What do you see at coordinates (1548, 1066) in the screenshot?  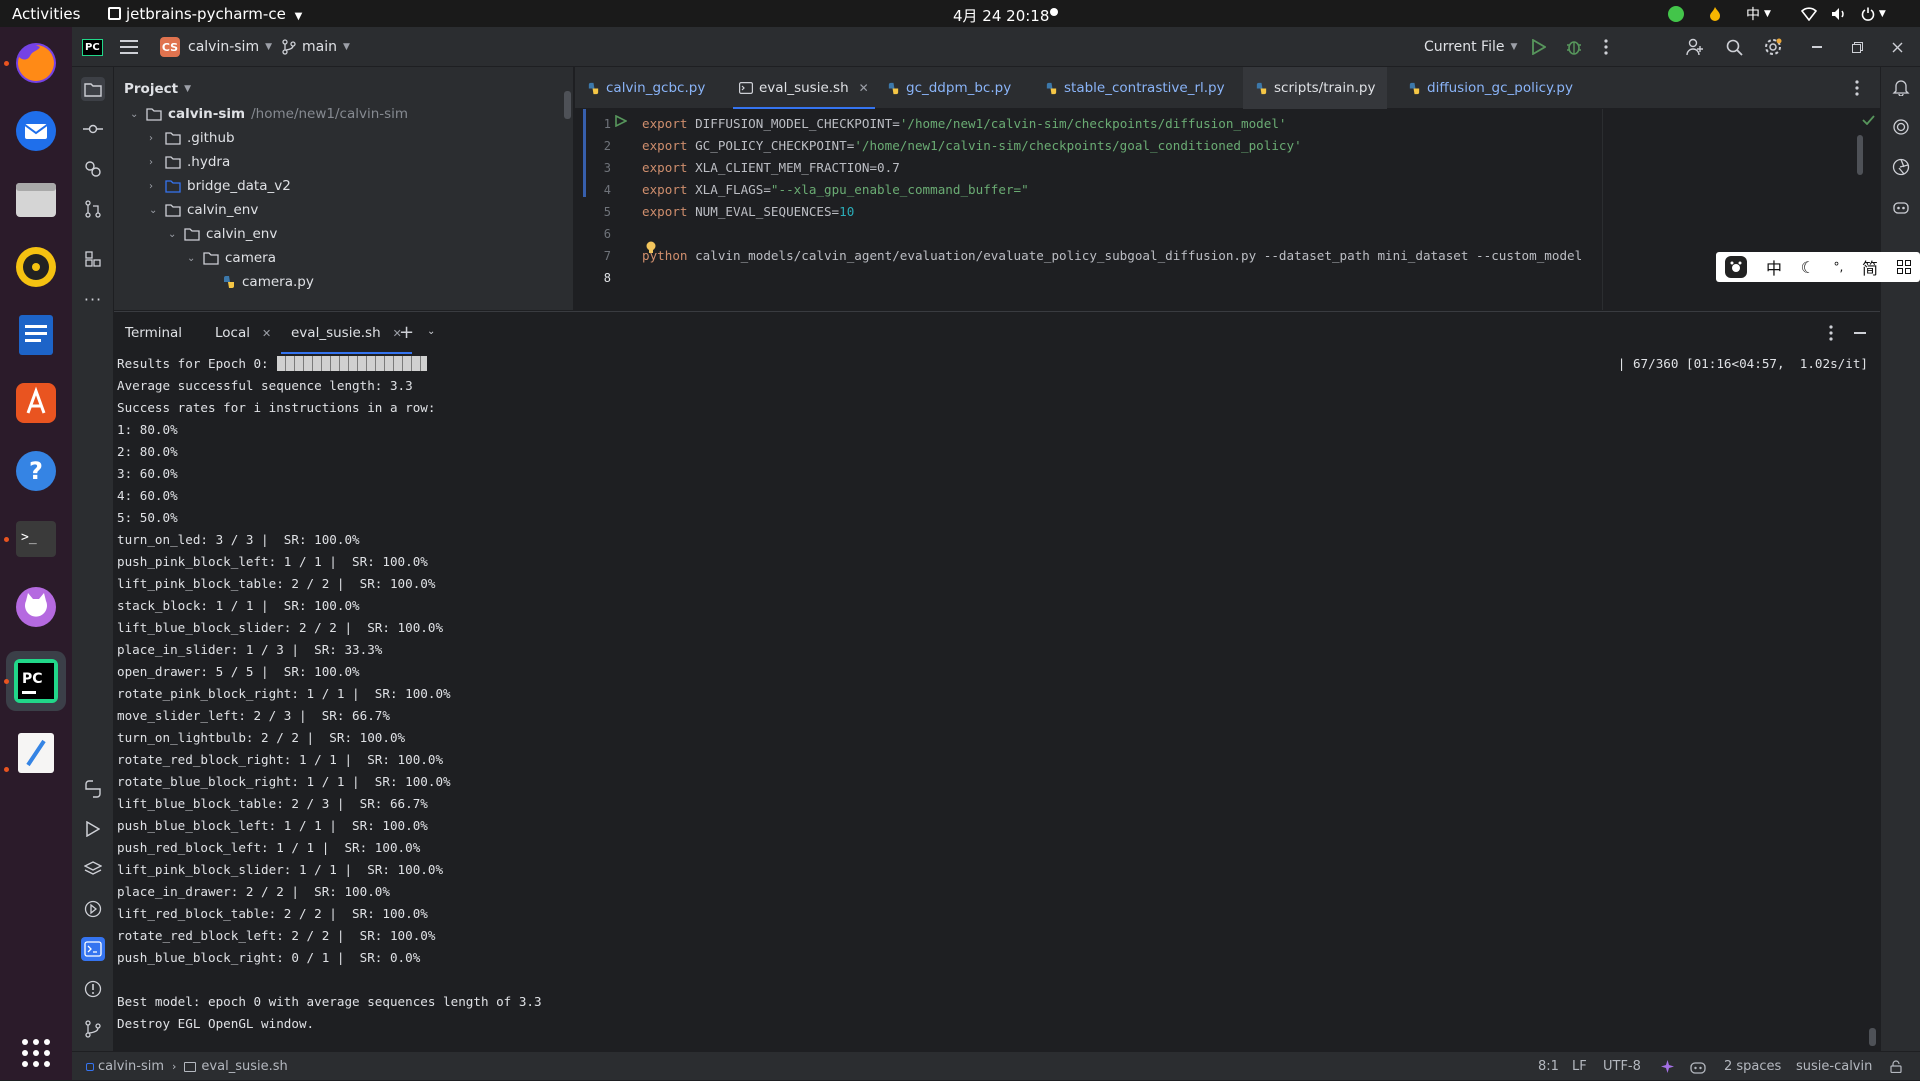 I see `caret-position: 8:1` at bounding box center [1548, 1066].